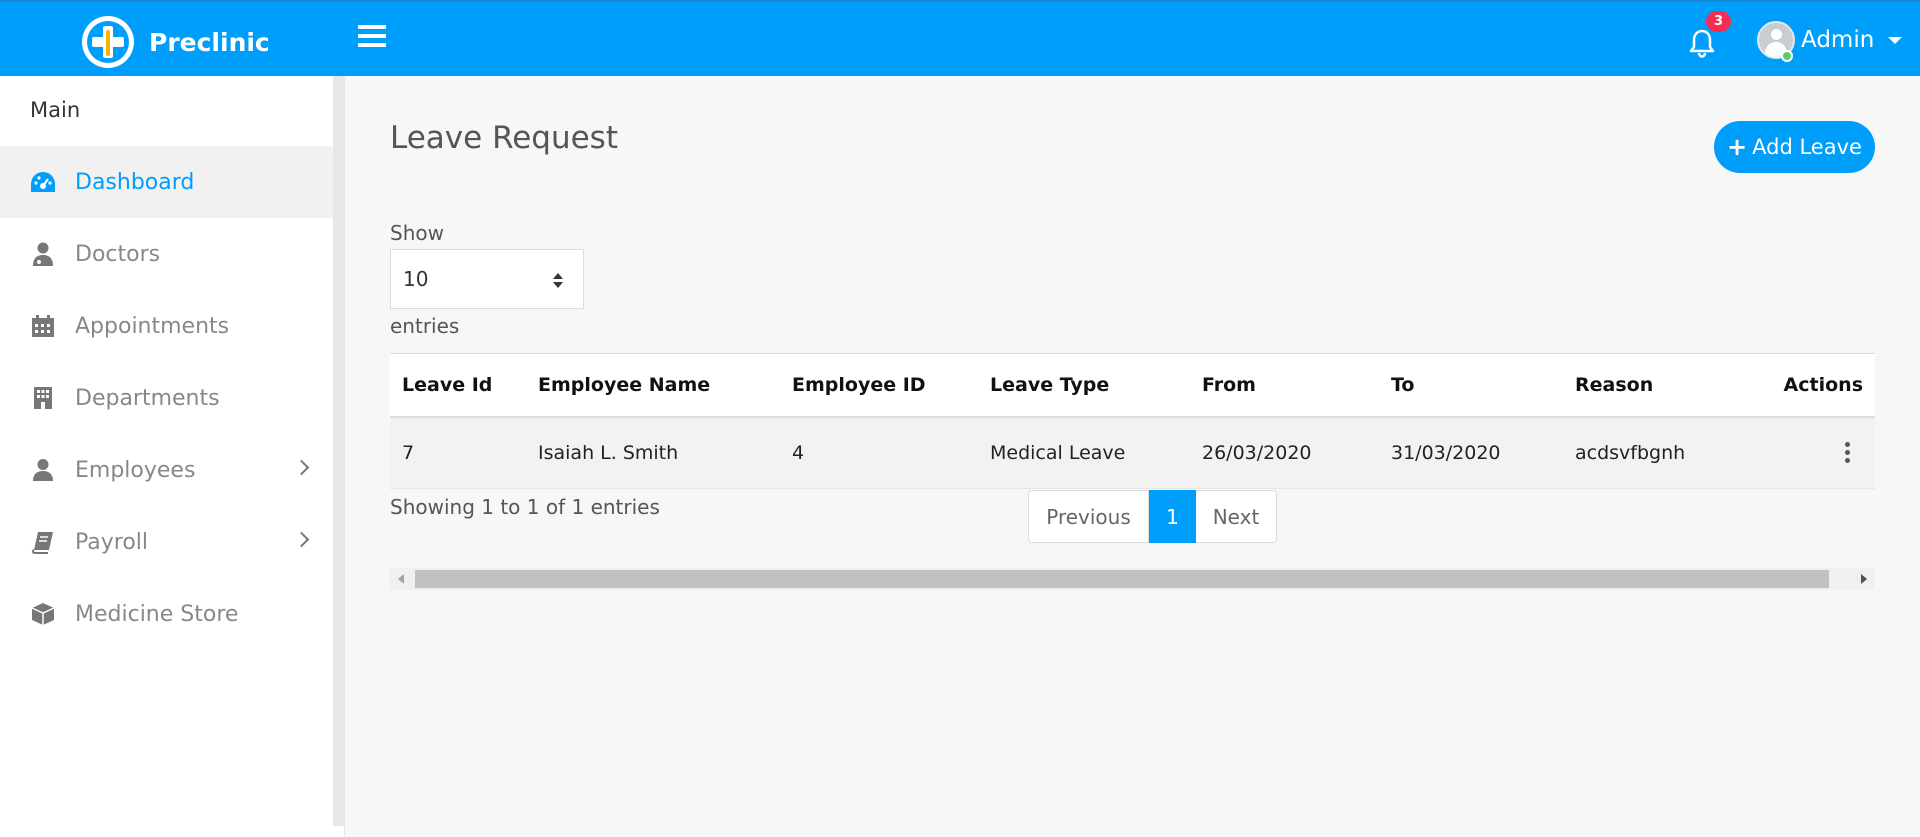 The height and width of the screenshot is (837, 1920). What do you see at coordinates (135, 182) in the screenshot?
I see `sidebar-item-label: Dashboard` at bounding box center [135, 182].